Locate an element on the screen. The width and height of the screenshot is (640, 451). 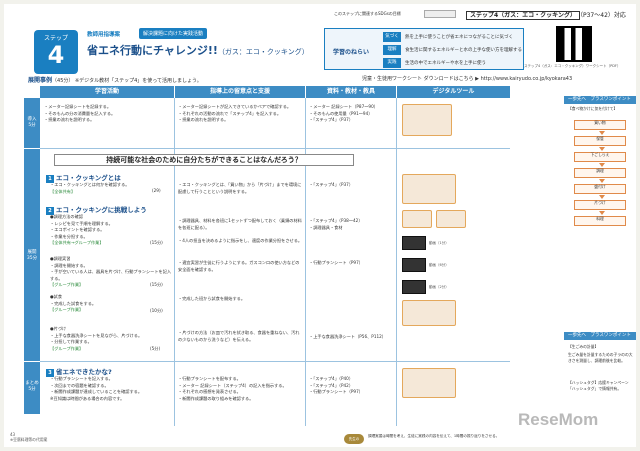
page-title-main: 省エネ行動にチャレンジ!! is located at coordinates (152, 50).